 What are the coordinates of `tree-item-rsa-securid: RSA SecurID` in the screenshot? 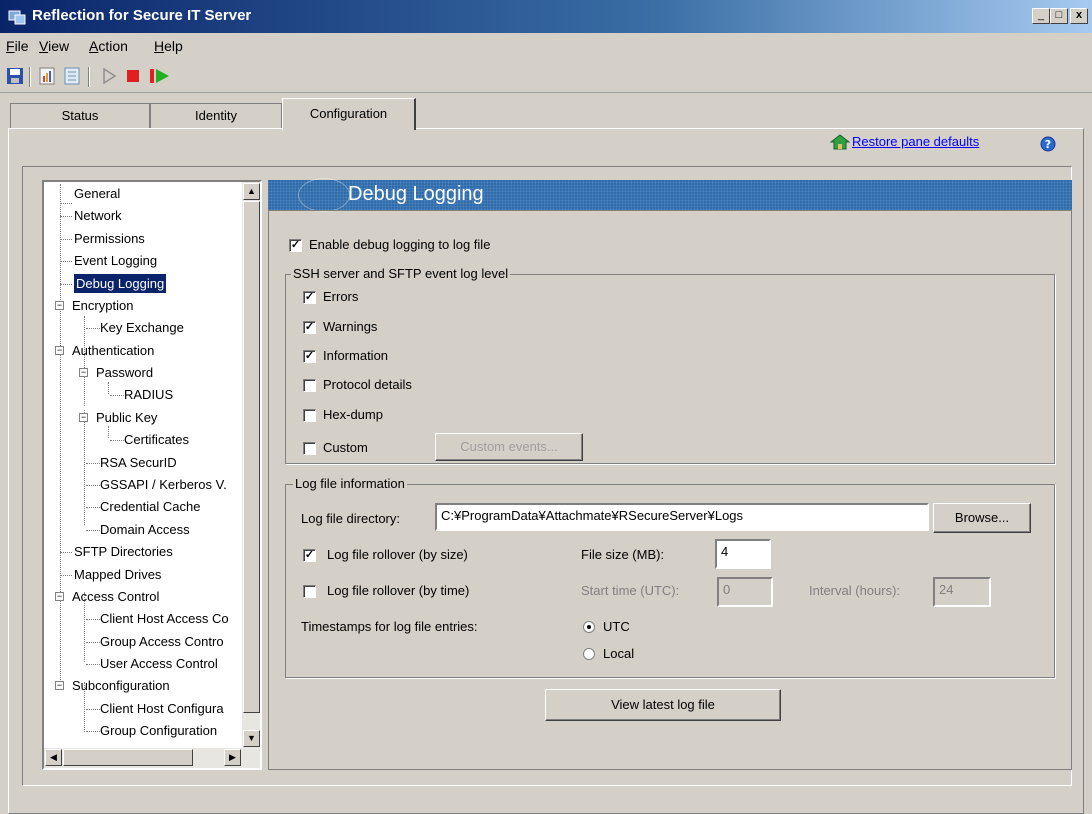 It's located at (131, 462).